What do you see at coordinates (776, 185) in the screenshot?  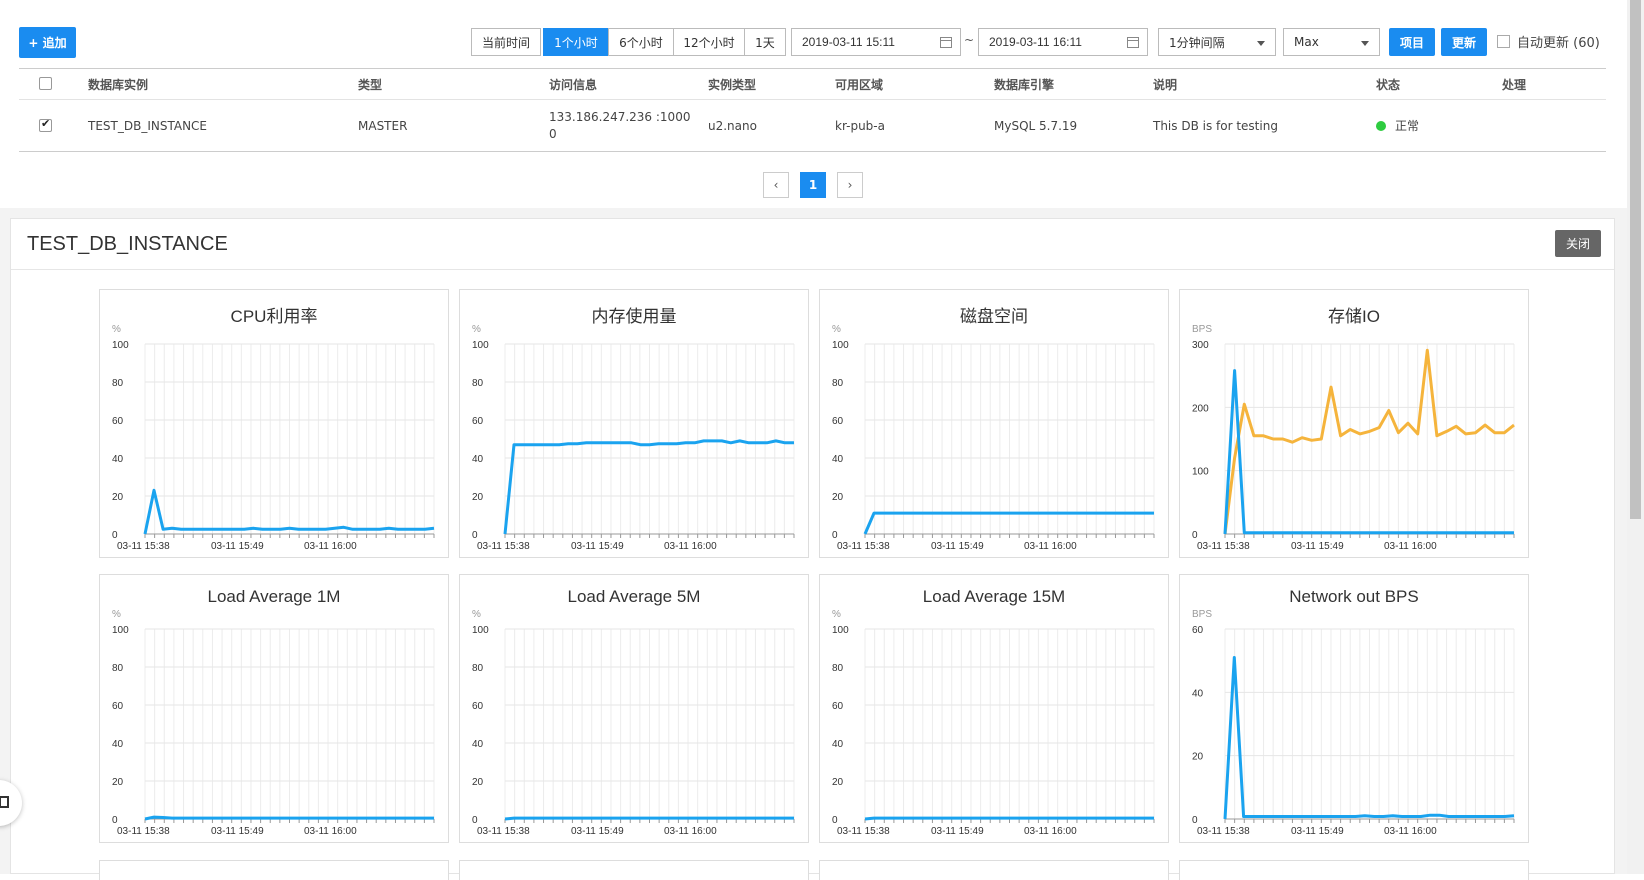 I see `prev-page-button: ‹` at bounding box center [776, 185].